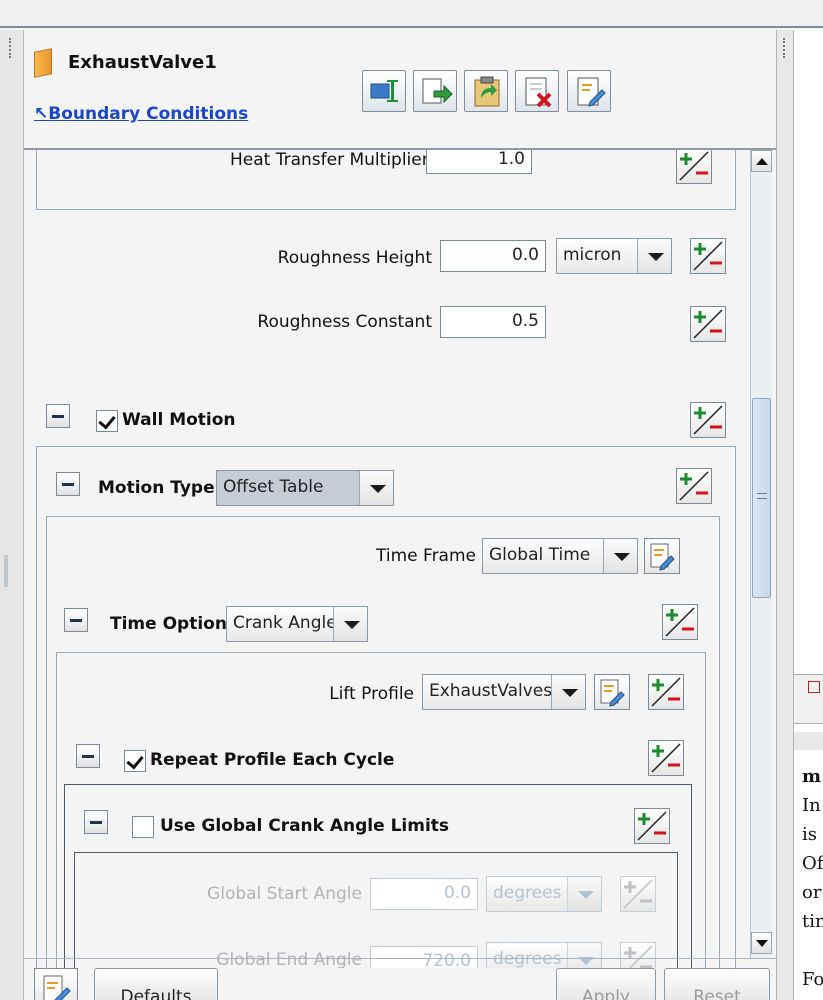 Image resolution: width=823 pixels, height=1000 pixels. I want to click on rename-button, so click(384, 91).